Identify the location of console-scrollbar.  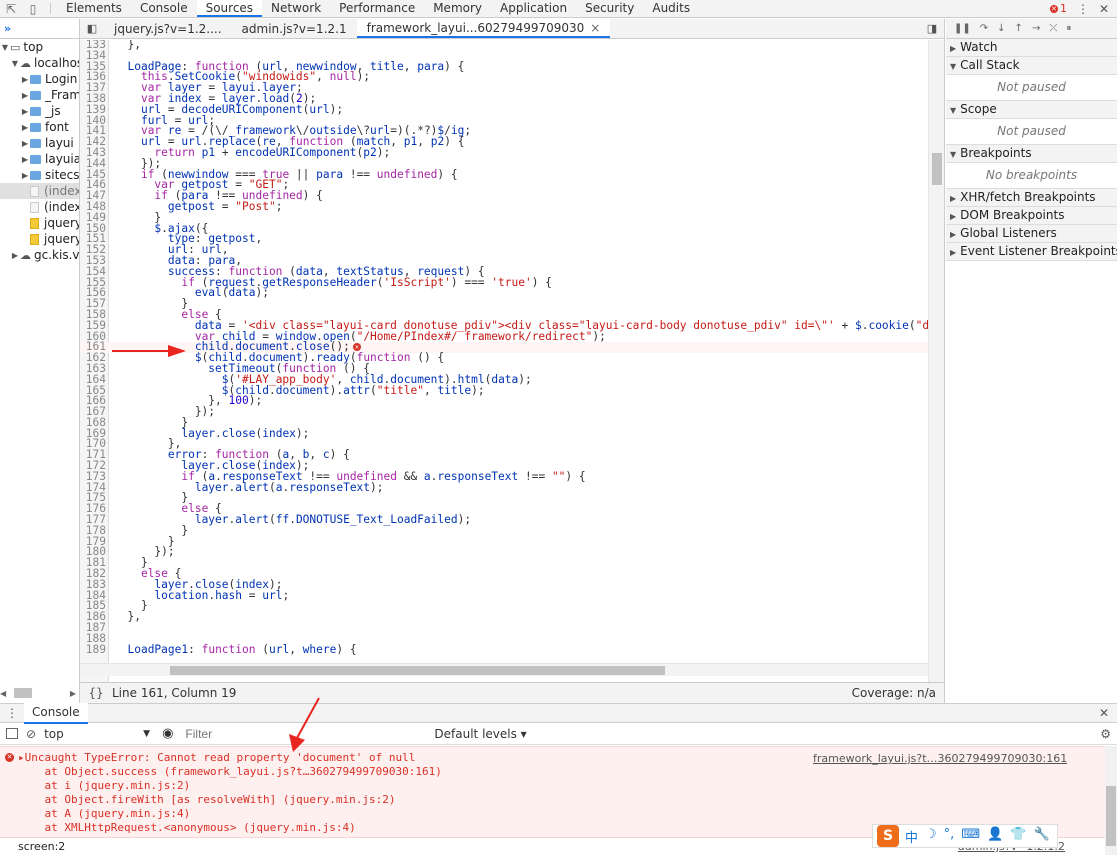
(1111, 800).